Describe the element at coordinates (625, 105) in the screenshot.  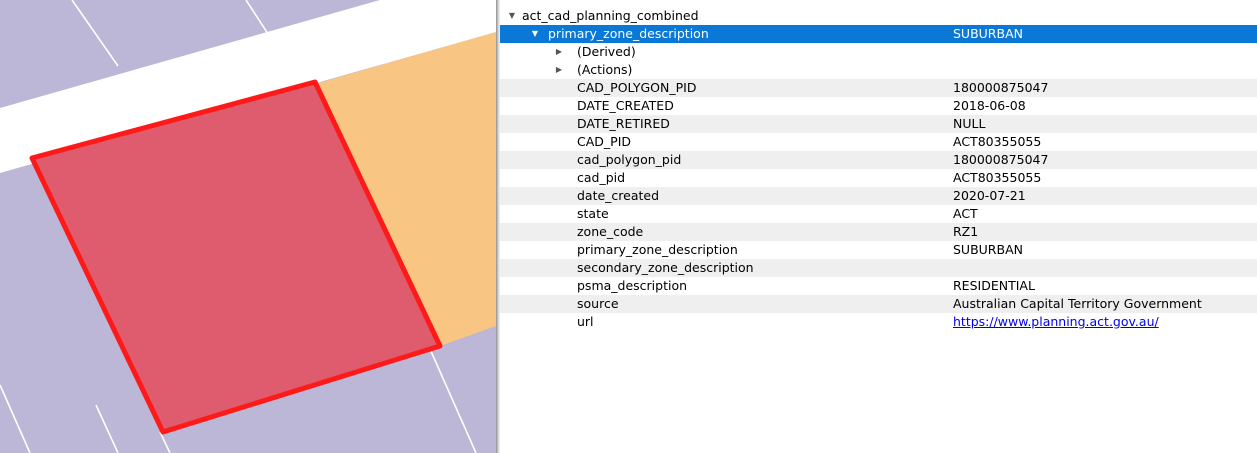
I see `attribute-name: DATE_CREATED` at that location.